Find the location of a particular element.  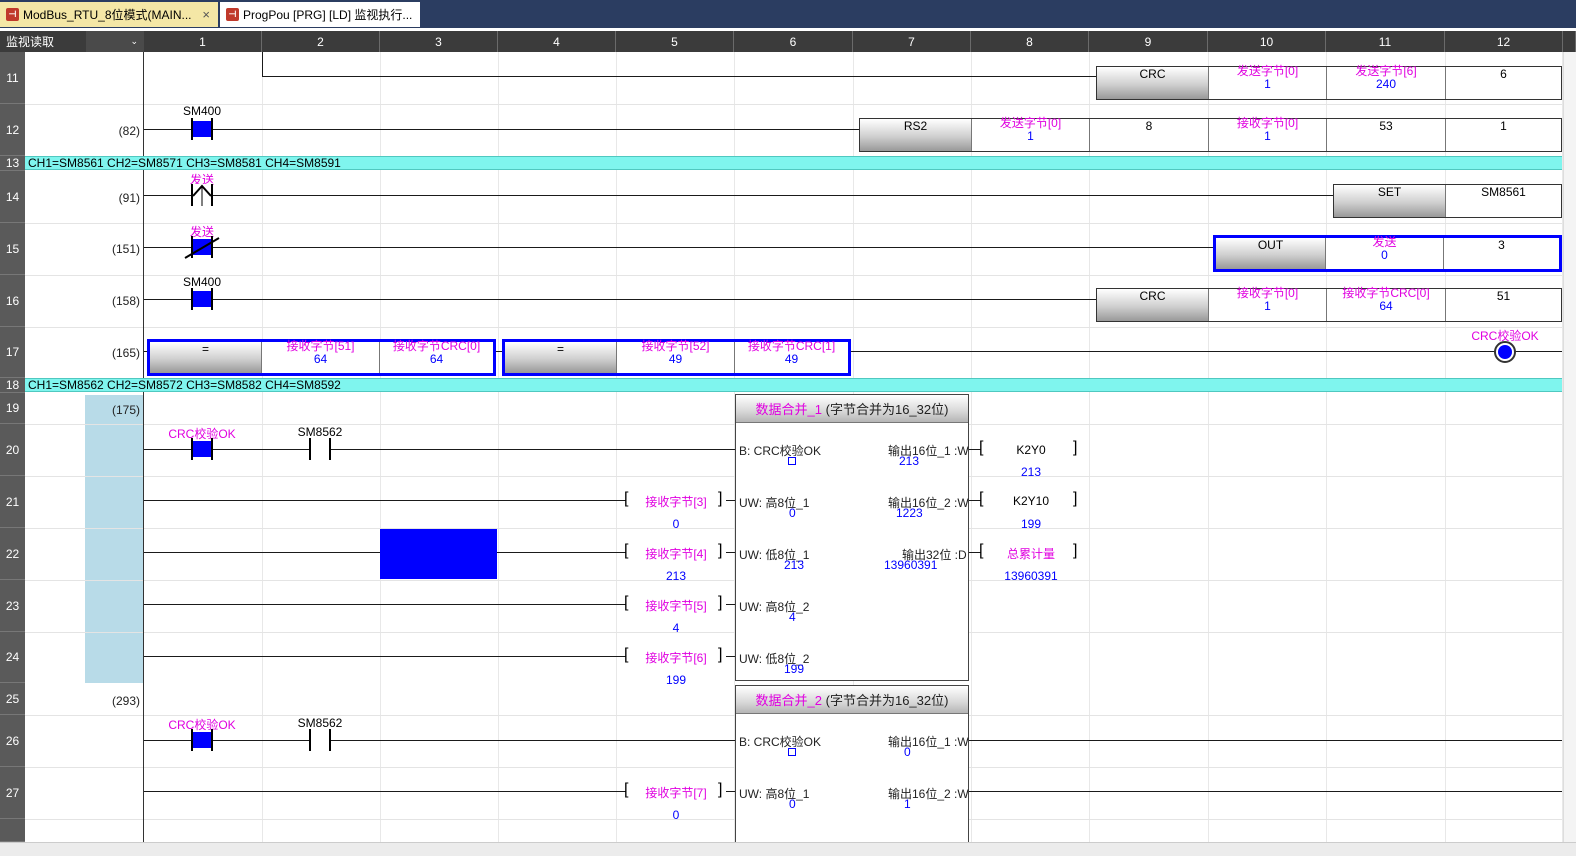

row-number: 25 is located at coordinates (12, 699).